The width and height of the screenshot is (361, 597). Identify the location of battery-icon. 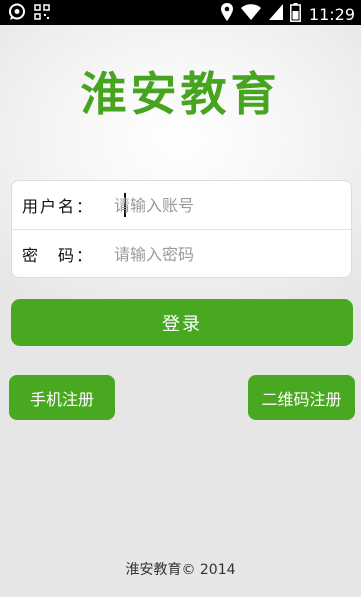
(295, 14).